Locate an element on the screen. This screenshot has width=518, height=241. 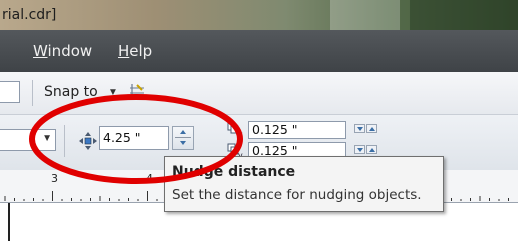
snap-options-icon is located at coordinates (137, 92).